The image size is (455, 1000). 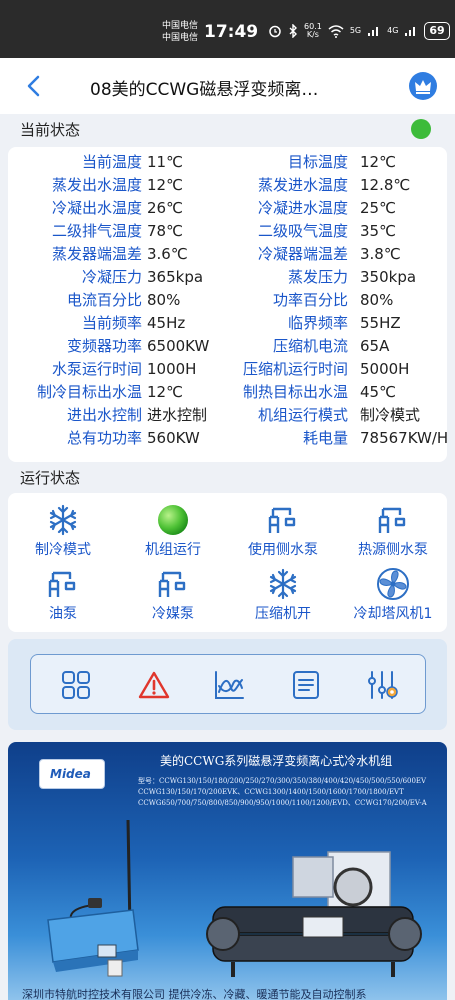 I want to click on alarm-clock-icon, so click(x=275, y=31).